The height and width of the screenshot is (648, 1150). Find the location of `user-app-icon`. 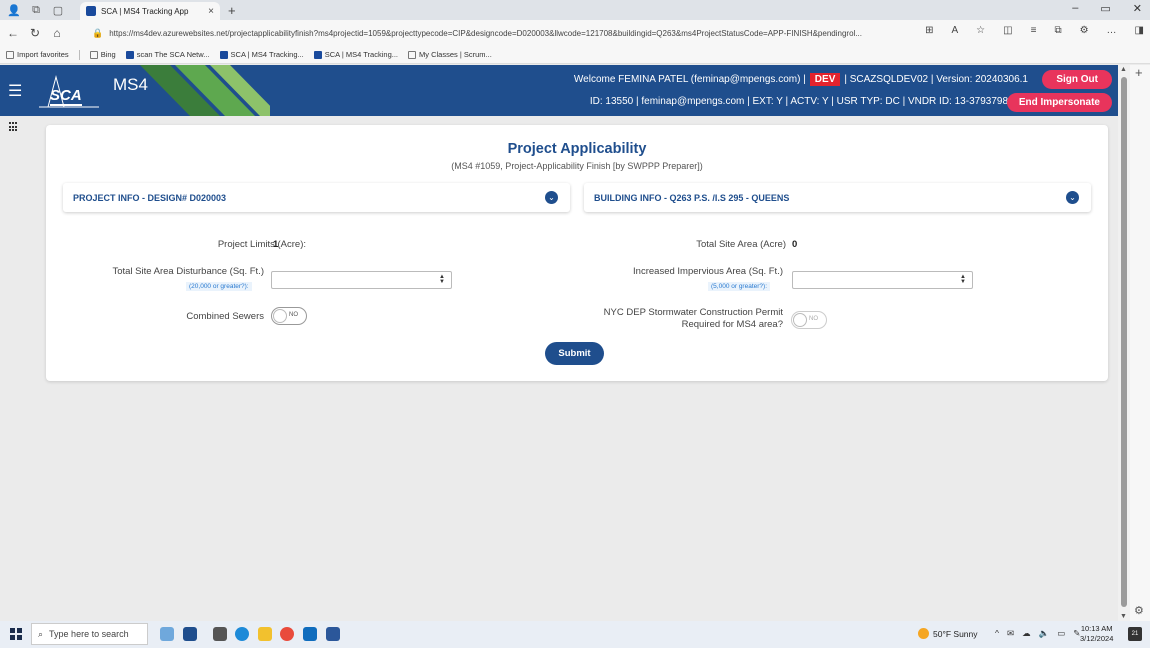

user-app-icon is located at coordinates (190, 634).